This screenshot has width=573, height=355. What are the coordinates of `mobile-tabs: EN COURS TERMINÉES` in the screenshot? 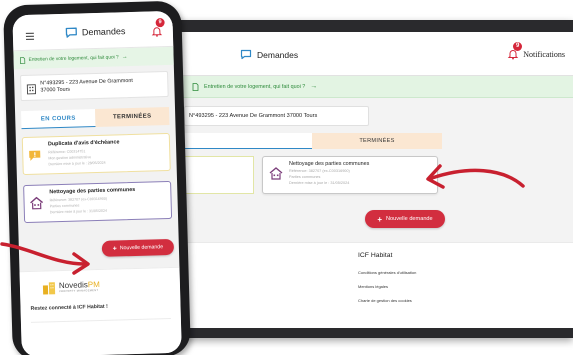 It's located at (95, 118).